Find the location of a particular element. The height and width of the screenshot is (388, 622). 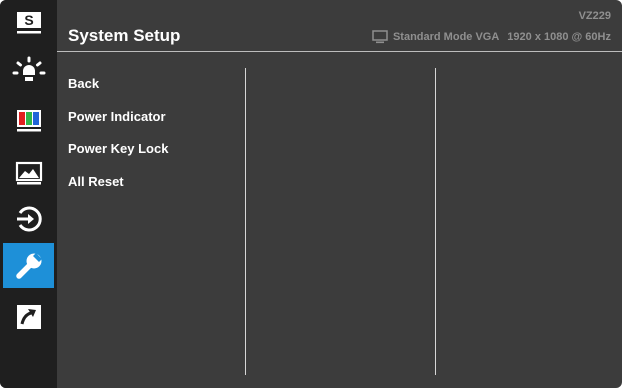

menu-item-all-reset: All Reset is located at coordinates (118, 190).